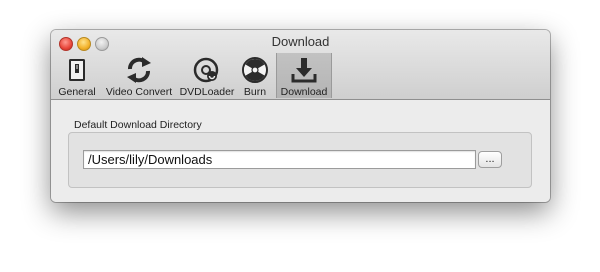 This screenshot has height=272, width=600. I want to click on tab-download: Download, so click(304, 75).